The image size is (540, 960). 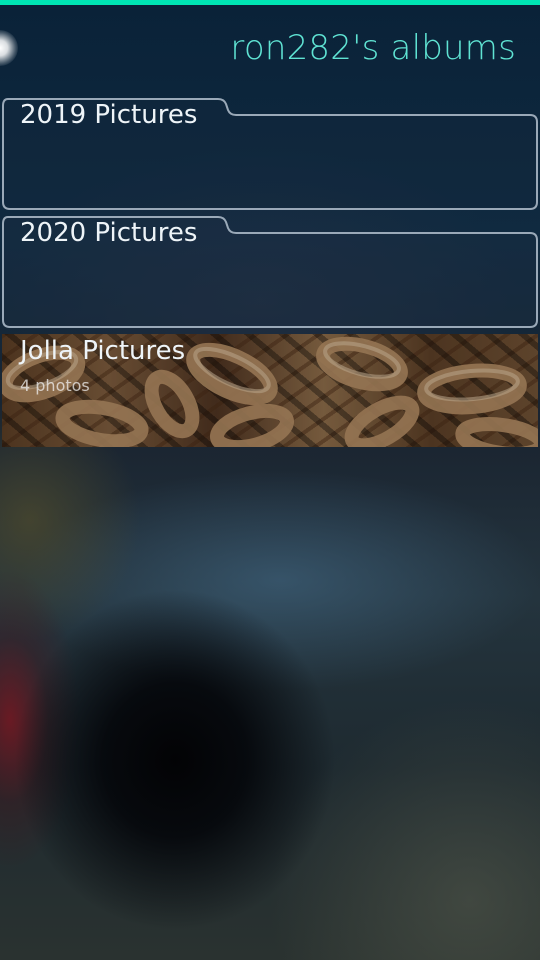 What do you see at coordinates (270, 272) in the screenshot?
I see `album-item-2020: 2020 Pictures` at bounding box center [270, 272].